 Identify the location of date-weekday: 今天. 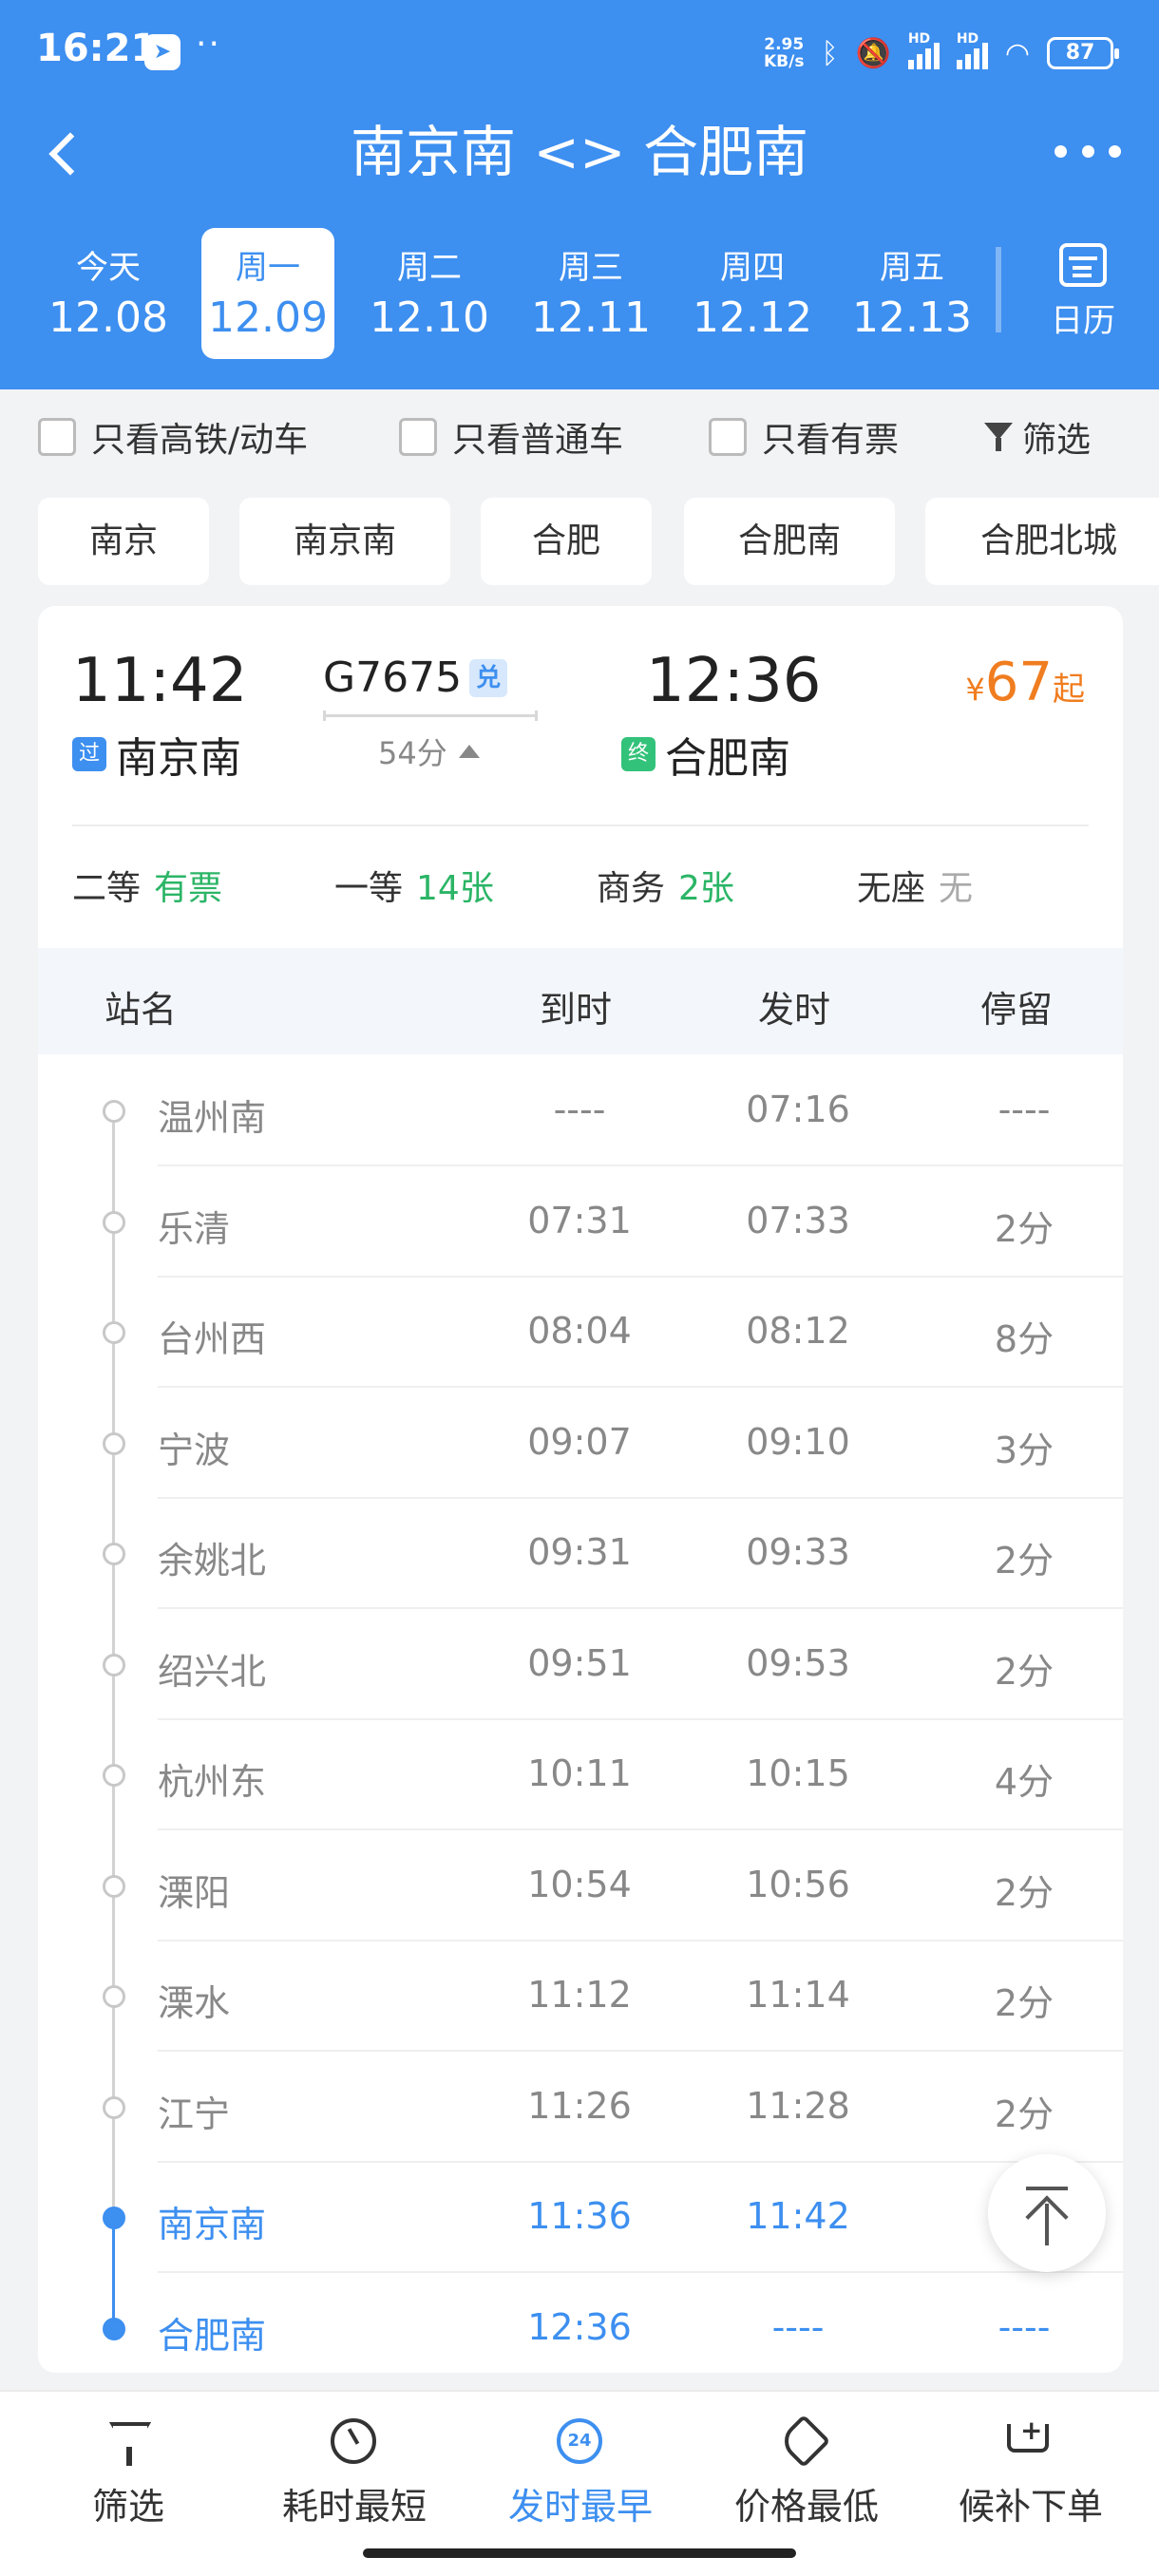
(108, 268).